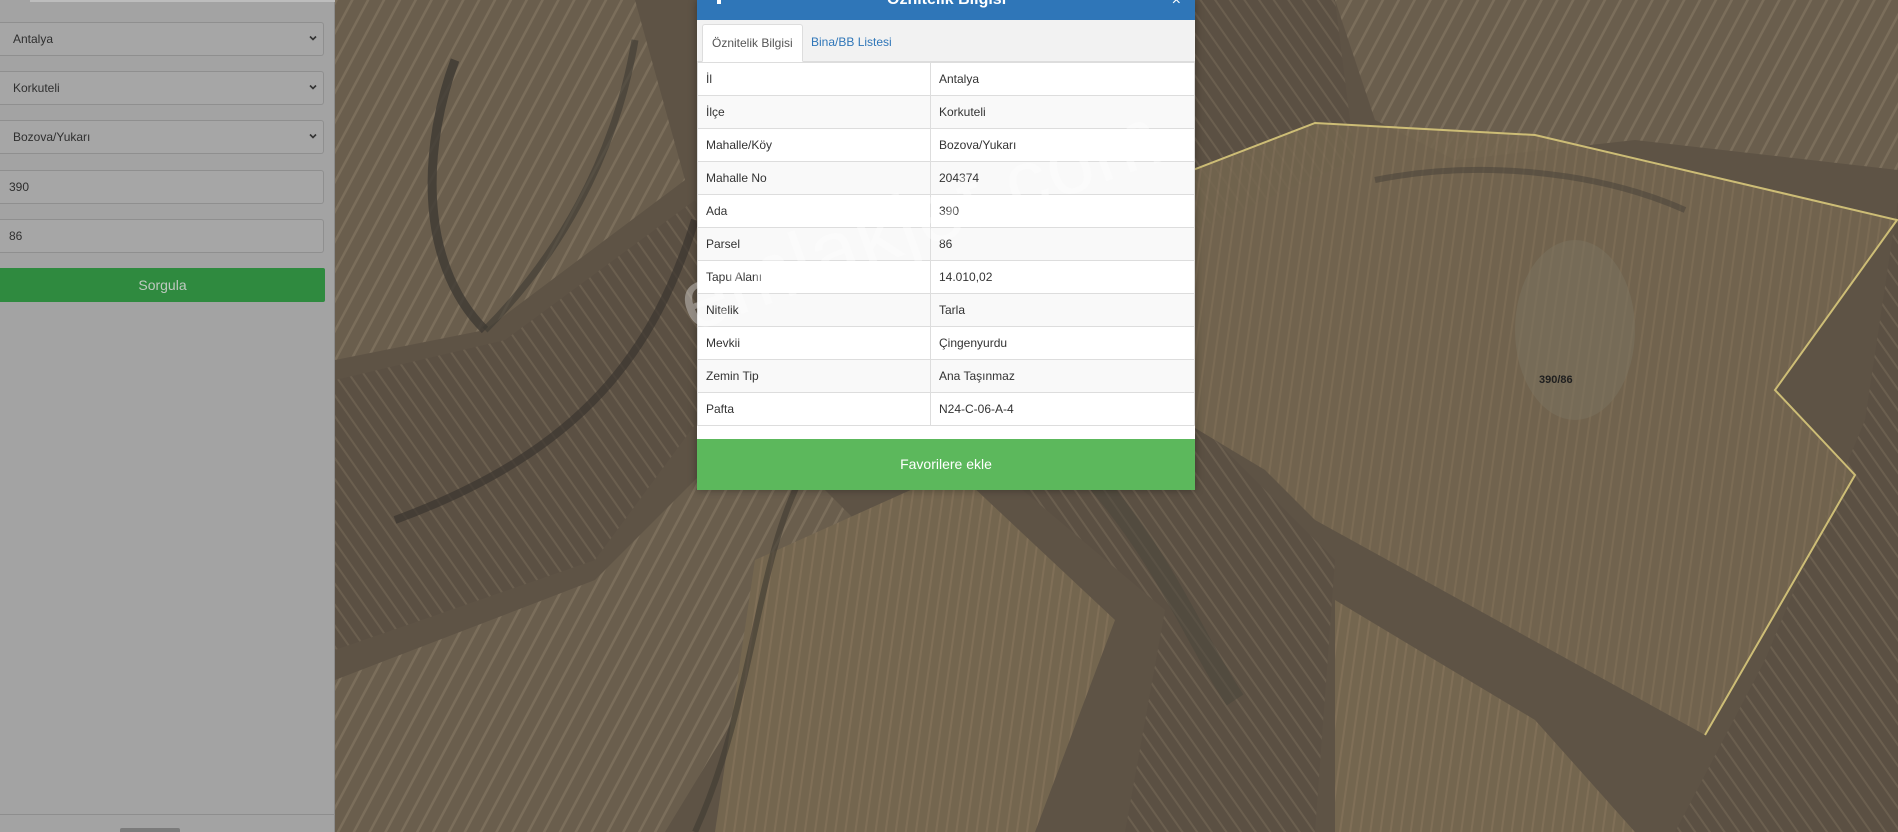  I want to click on tab-building-list: Bina/BB Listesi, so click(851, 43).